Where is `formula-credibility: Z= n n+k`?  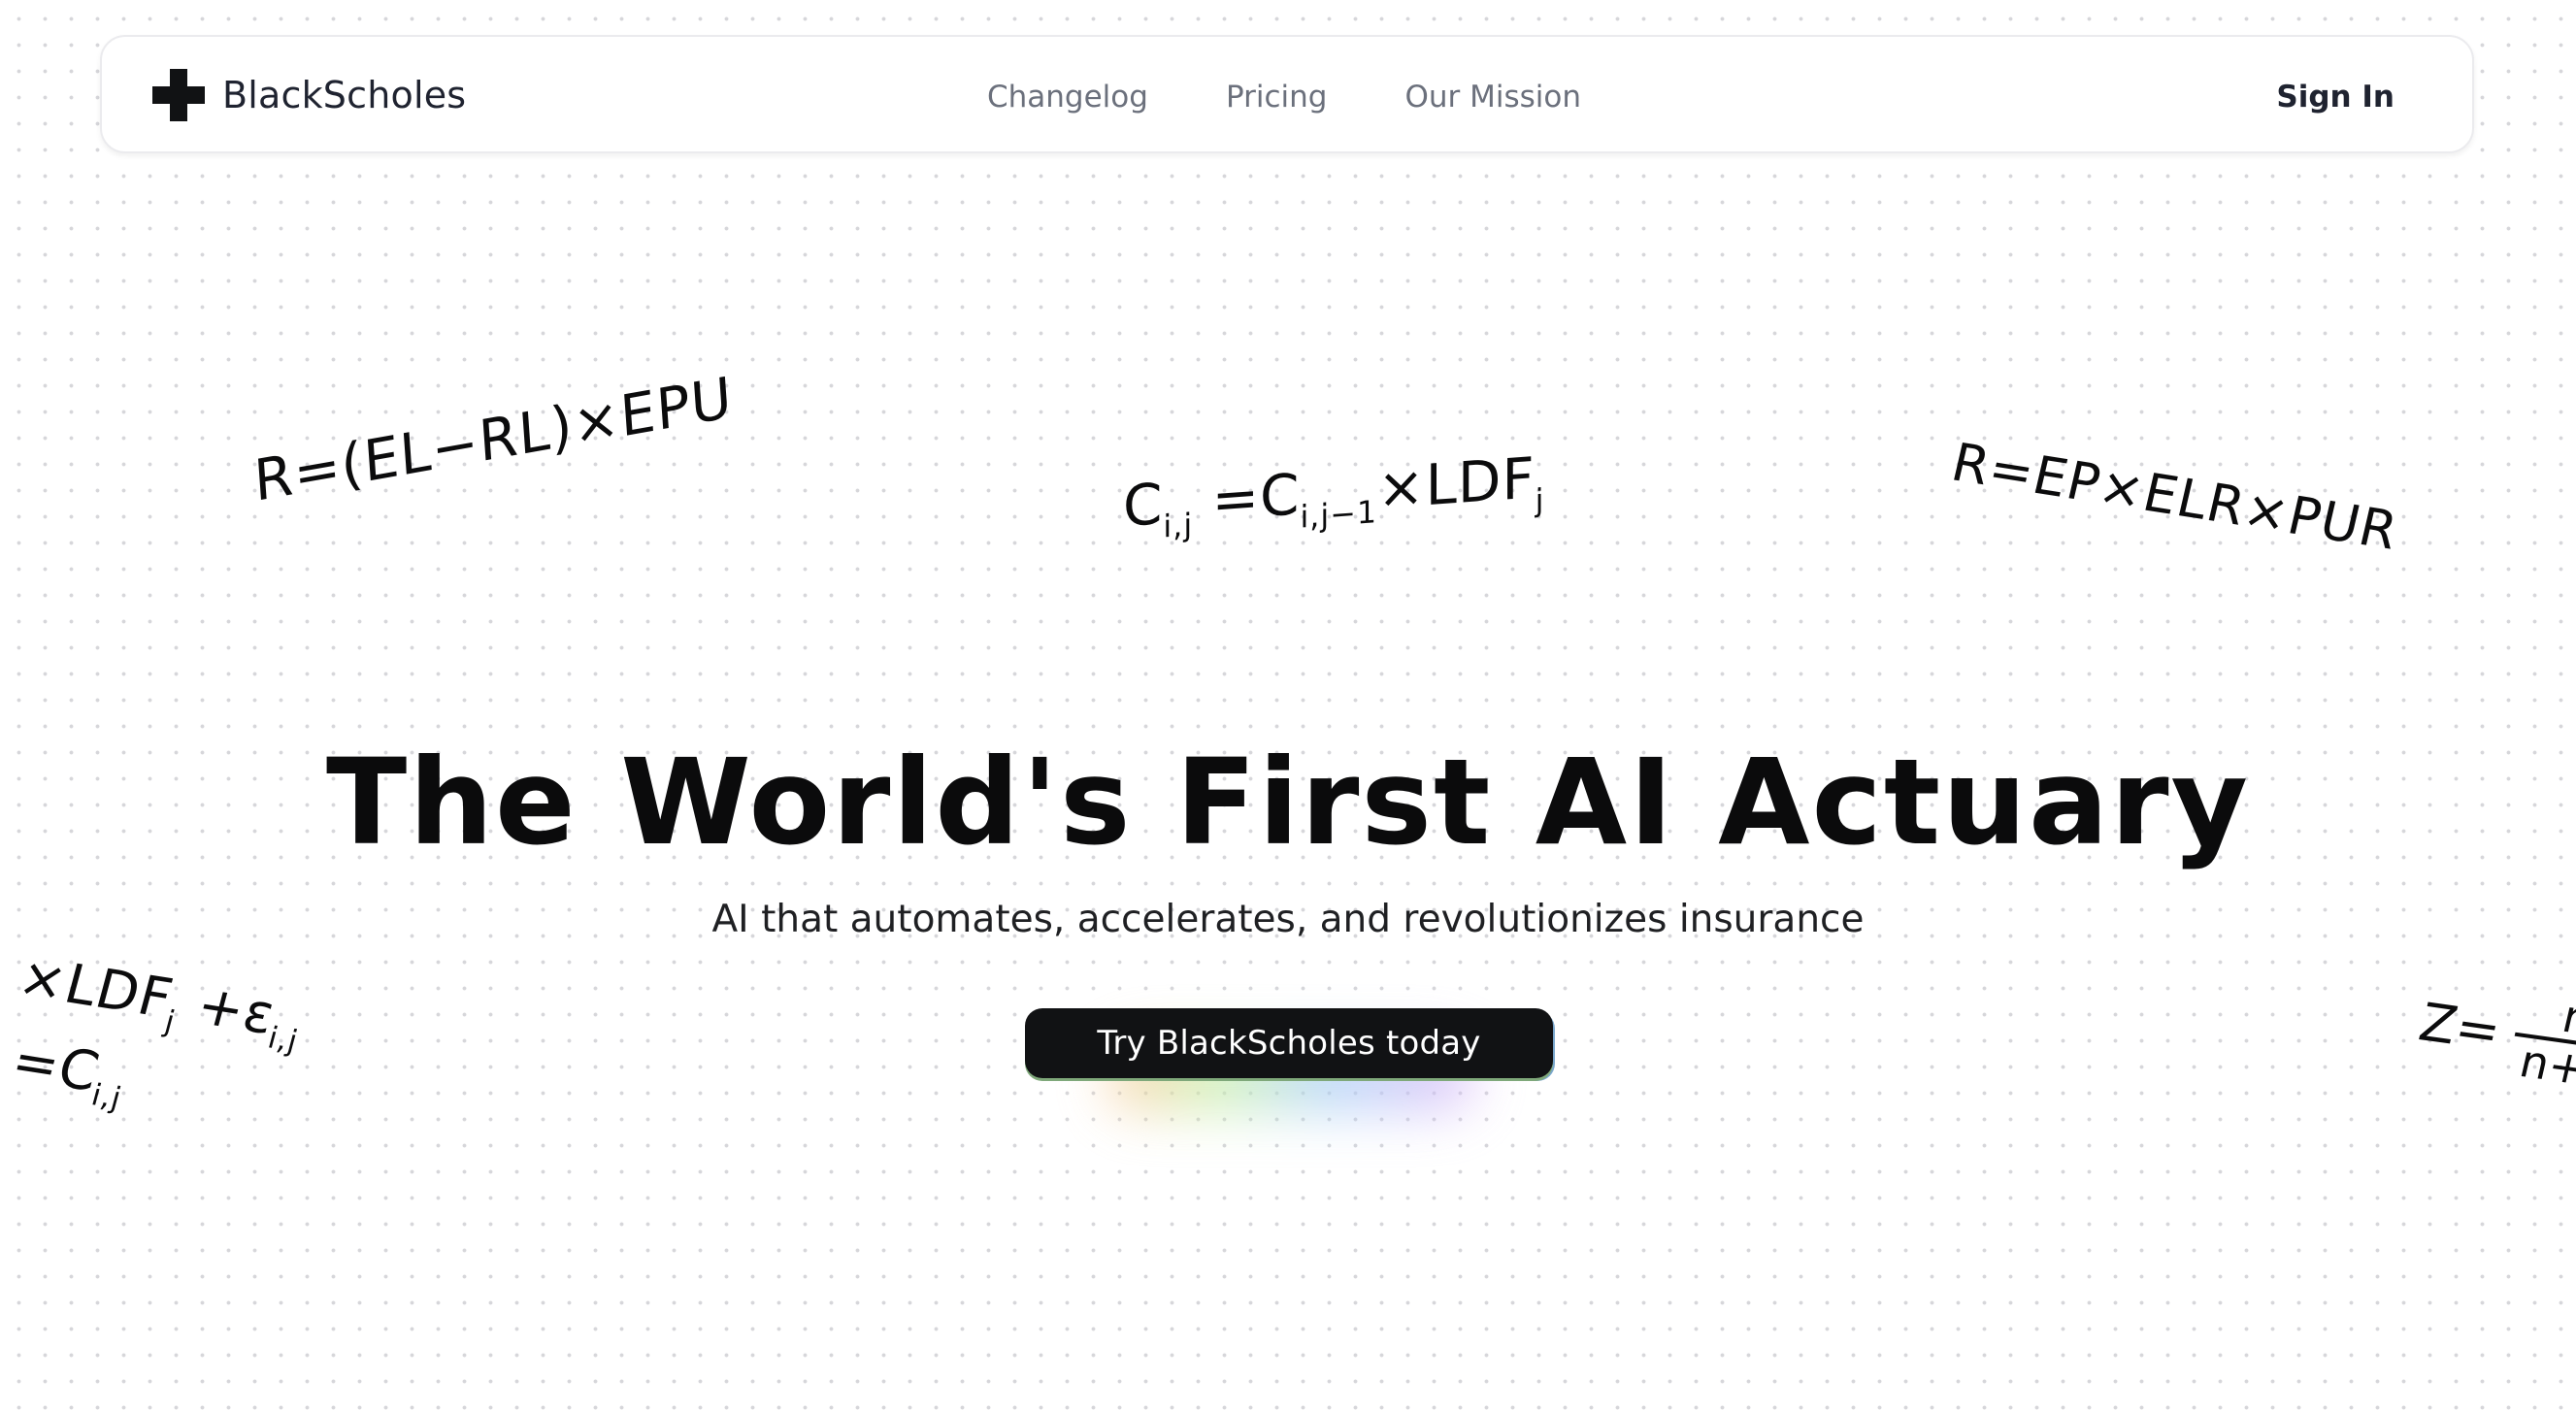 formula-credibility: Z= n n+k is located at coordinates (2493, 1036).